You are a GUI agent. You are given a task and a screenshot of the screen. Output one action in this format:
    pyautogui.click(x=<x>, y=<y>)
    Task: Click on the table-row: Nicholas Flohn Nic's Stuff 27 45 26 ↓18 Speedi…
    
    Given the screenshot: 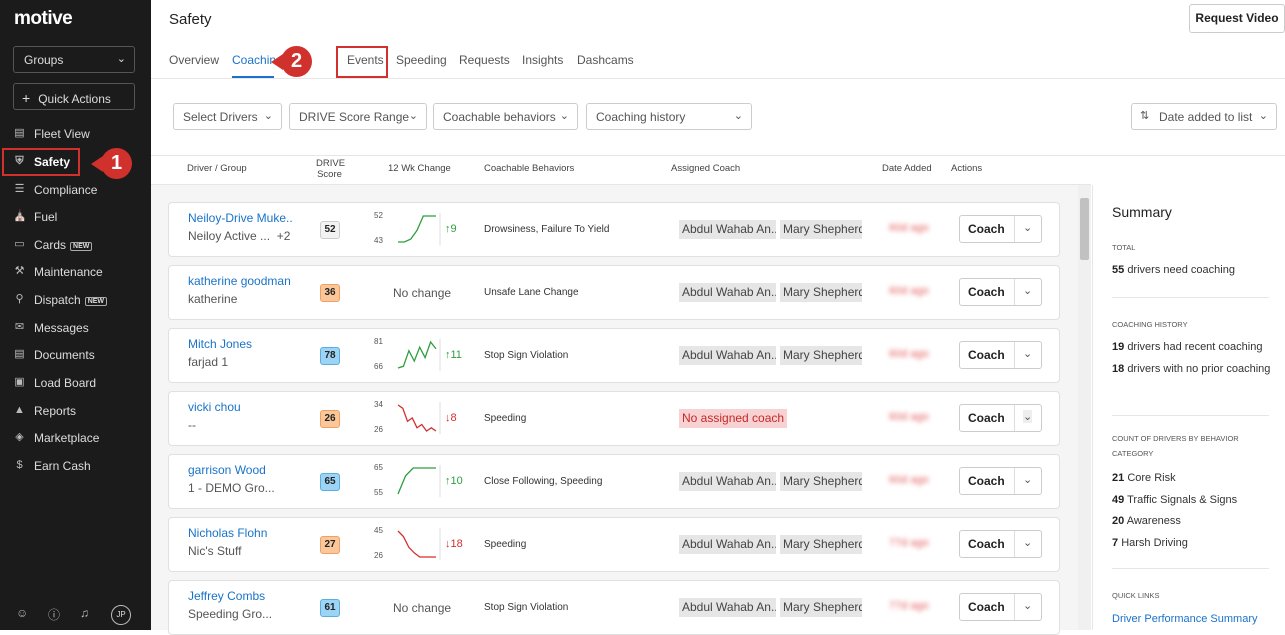 What is the action you would take?
    pyautogui.click(x=614, y=544)
    